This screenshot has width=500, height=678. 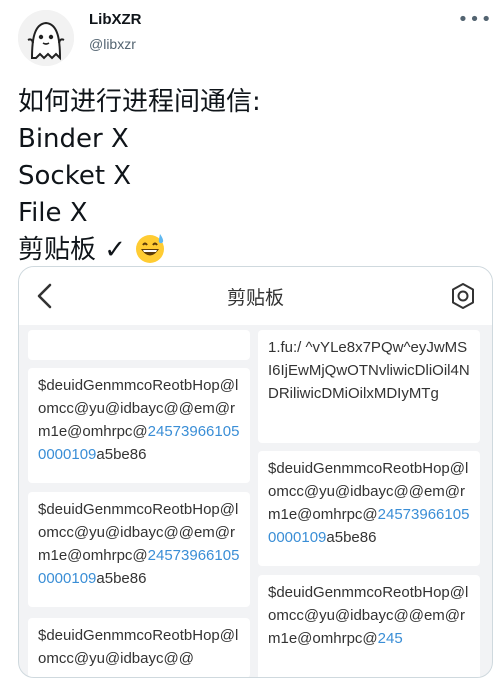 I want to click on app-header: 剪贴板, so click(x=255, y=296).